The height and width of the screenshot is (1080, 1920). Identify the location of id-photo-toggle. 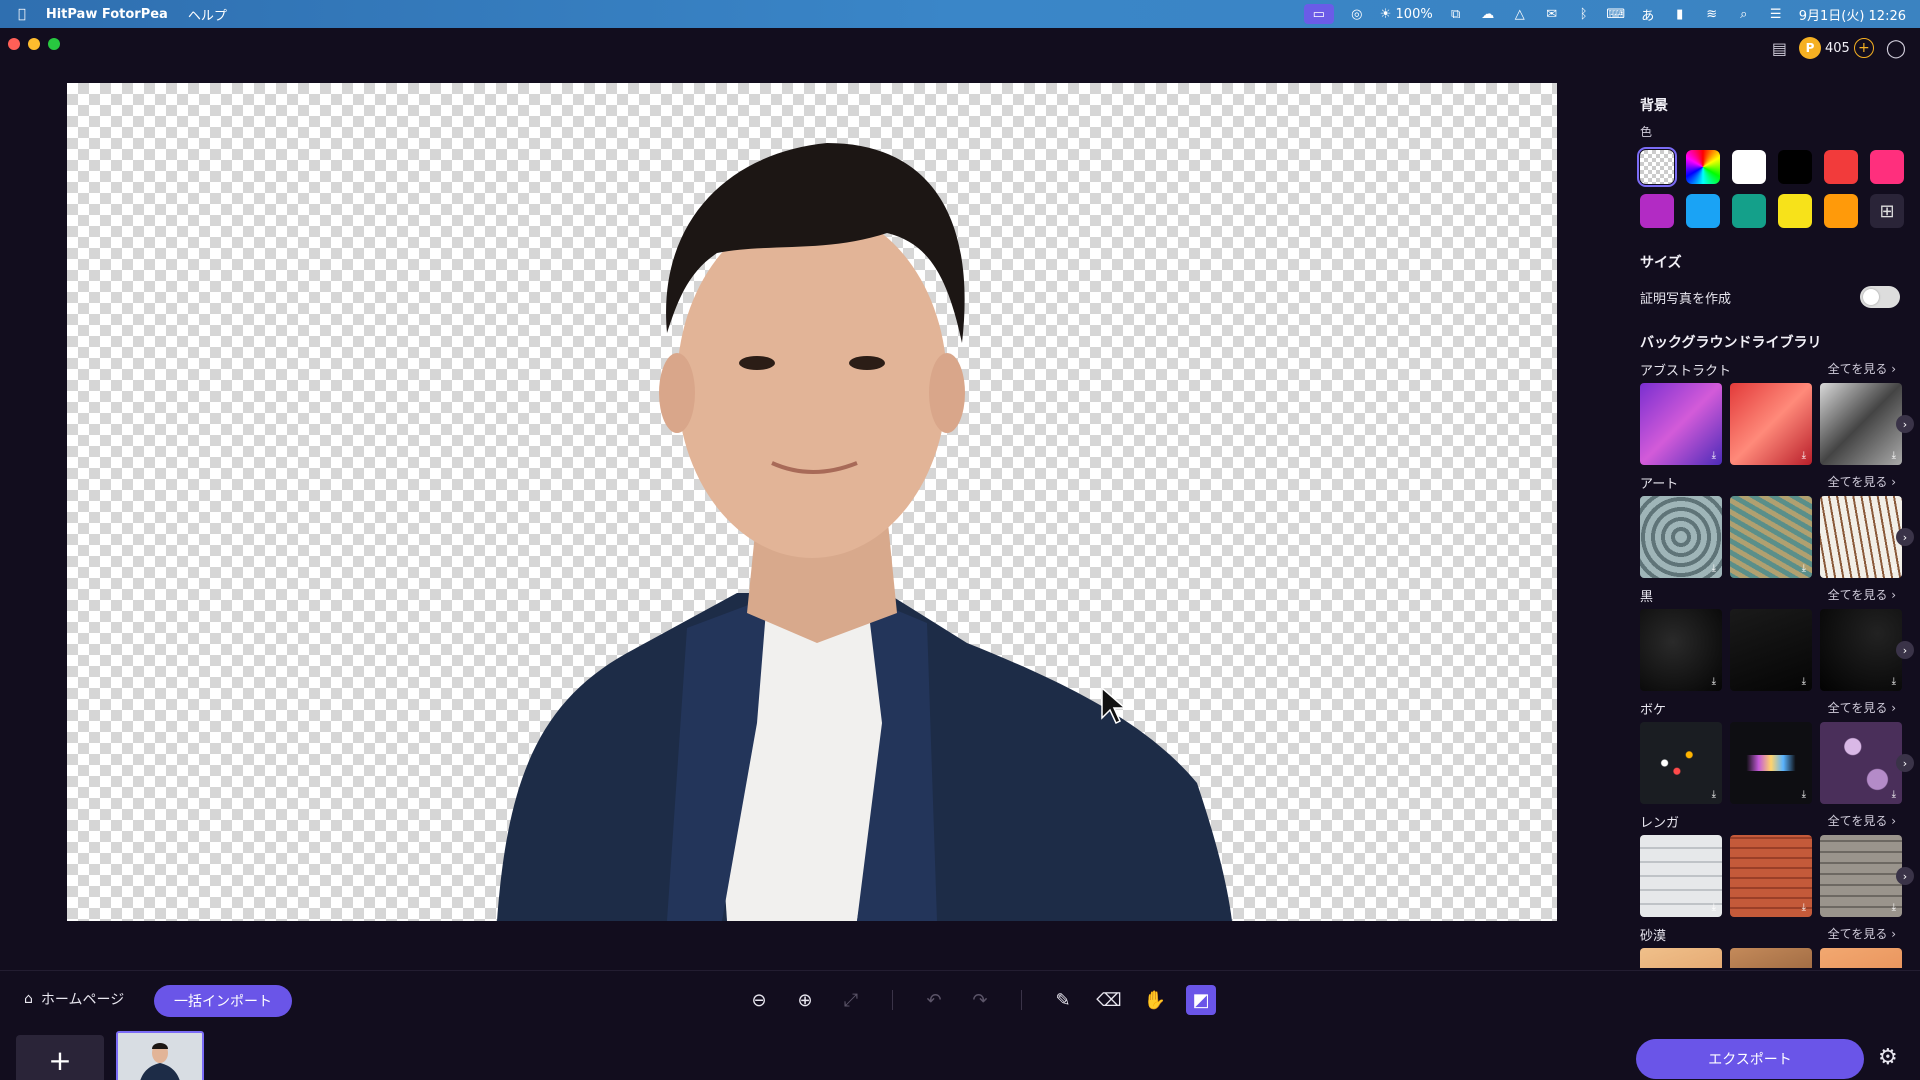
(1880, 297).